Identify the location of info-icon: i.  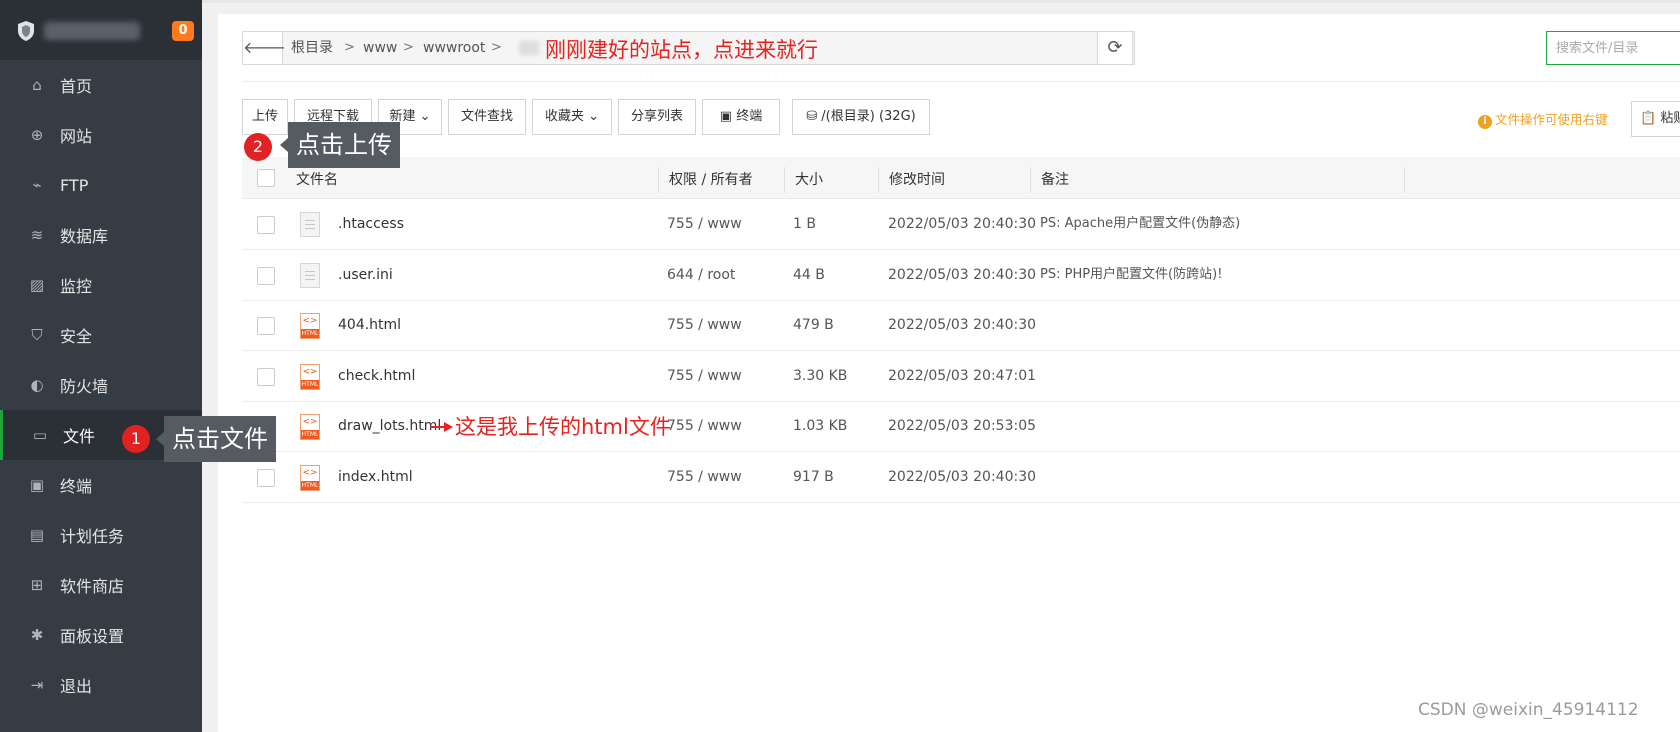
(1485, 122).